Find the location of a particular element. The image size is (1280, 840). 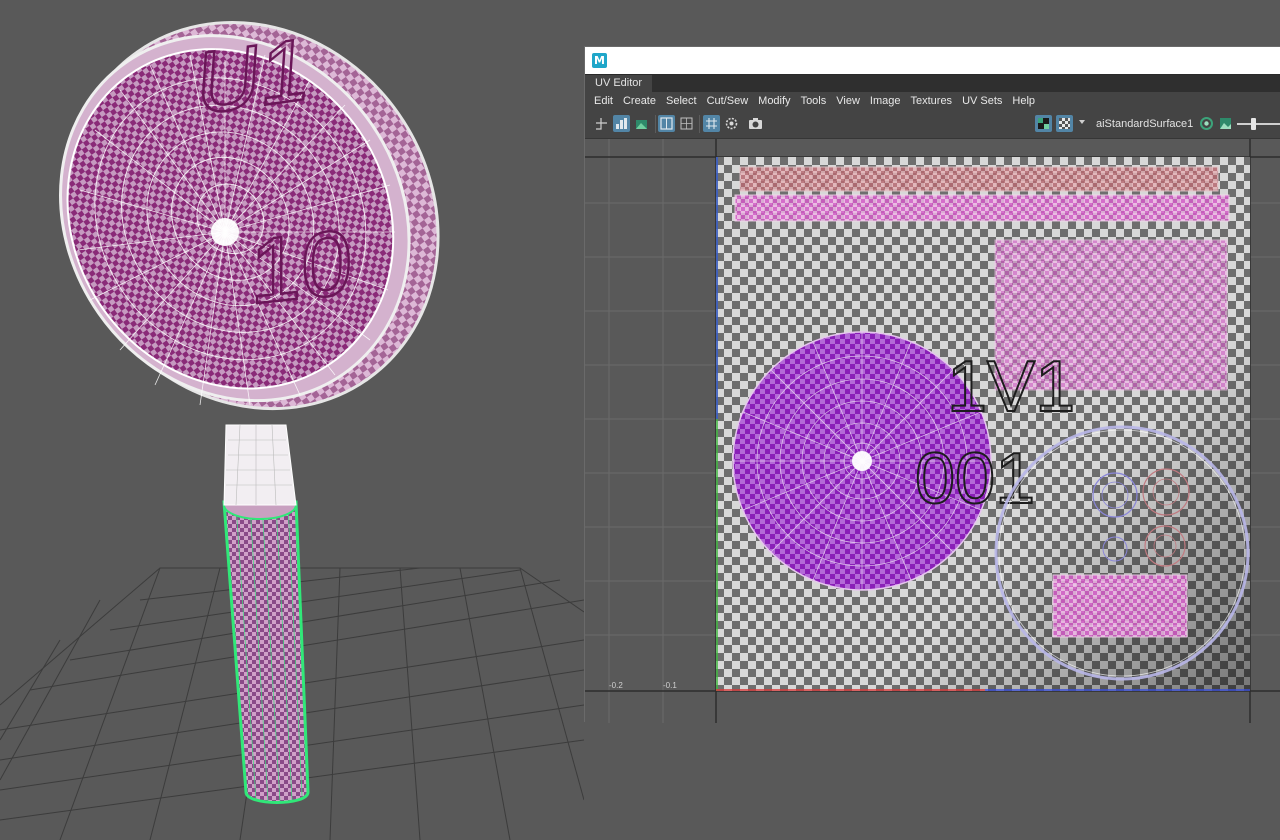

menu-create: Create is located at coordinates (639, 101).